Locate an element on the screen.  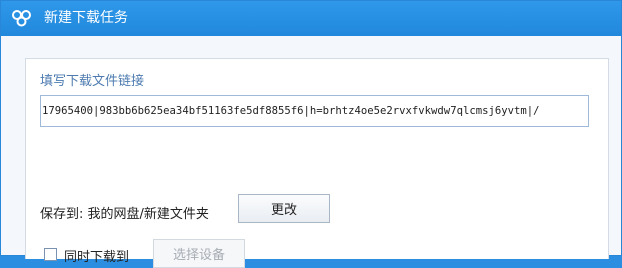
select-device-button: 选择设备 is located at coordinates (199, 253).